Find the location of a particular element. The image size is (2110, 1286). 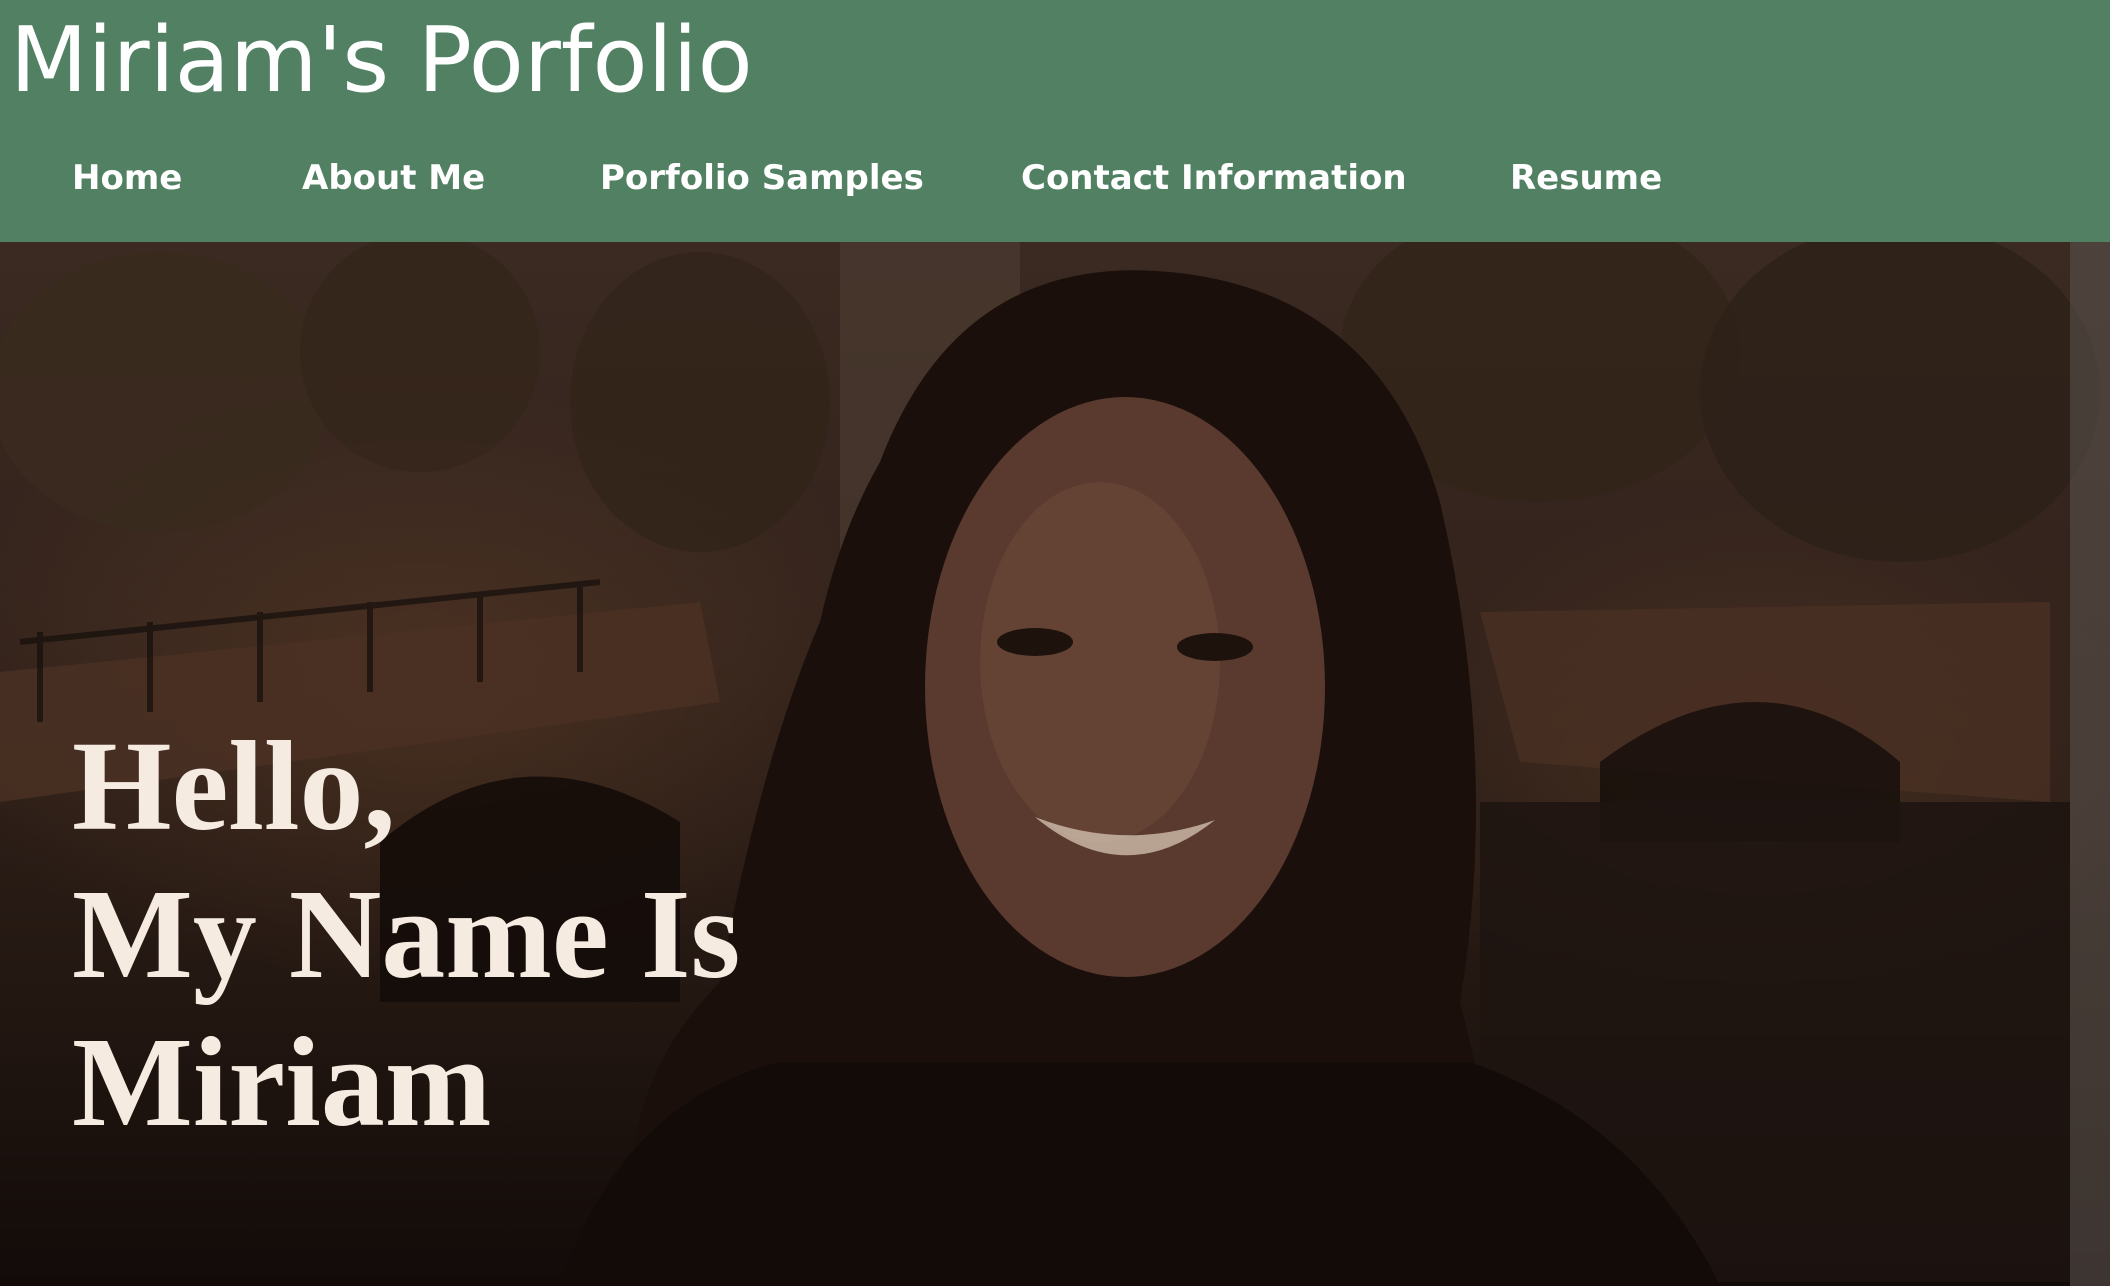

person-eye-right is located at coordinates (1215, 647).